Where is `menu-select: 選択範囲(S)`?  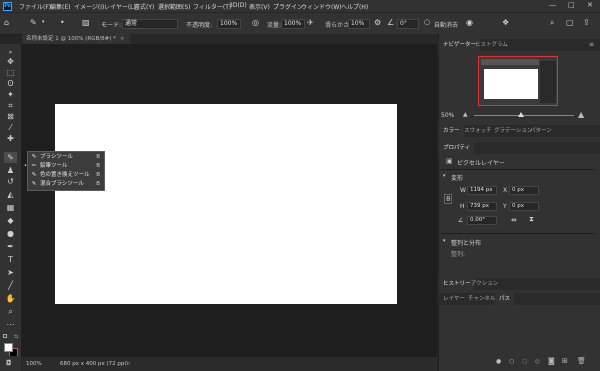 menu-select: 選択範囲(S) is located at coordinates (174, 6).